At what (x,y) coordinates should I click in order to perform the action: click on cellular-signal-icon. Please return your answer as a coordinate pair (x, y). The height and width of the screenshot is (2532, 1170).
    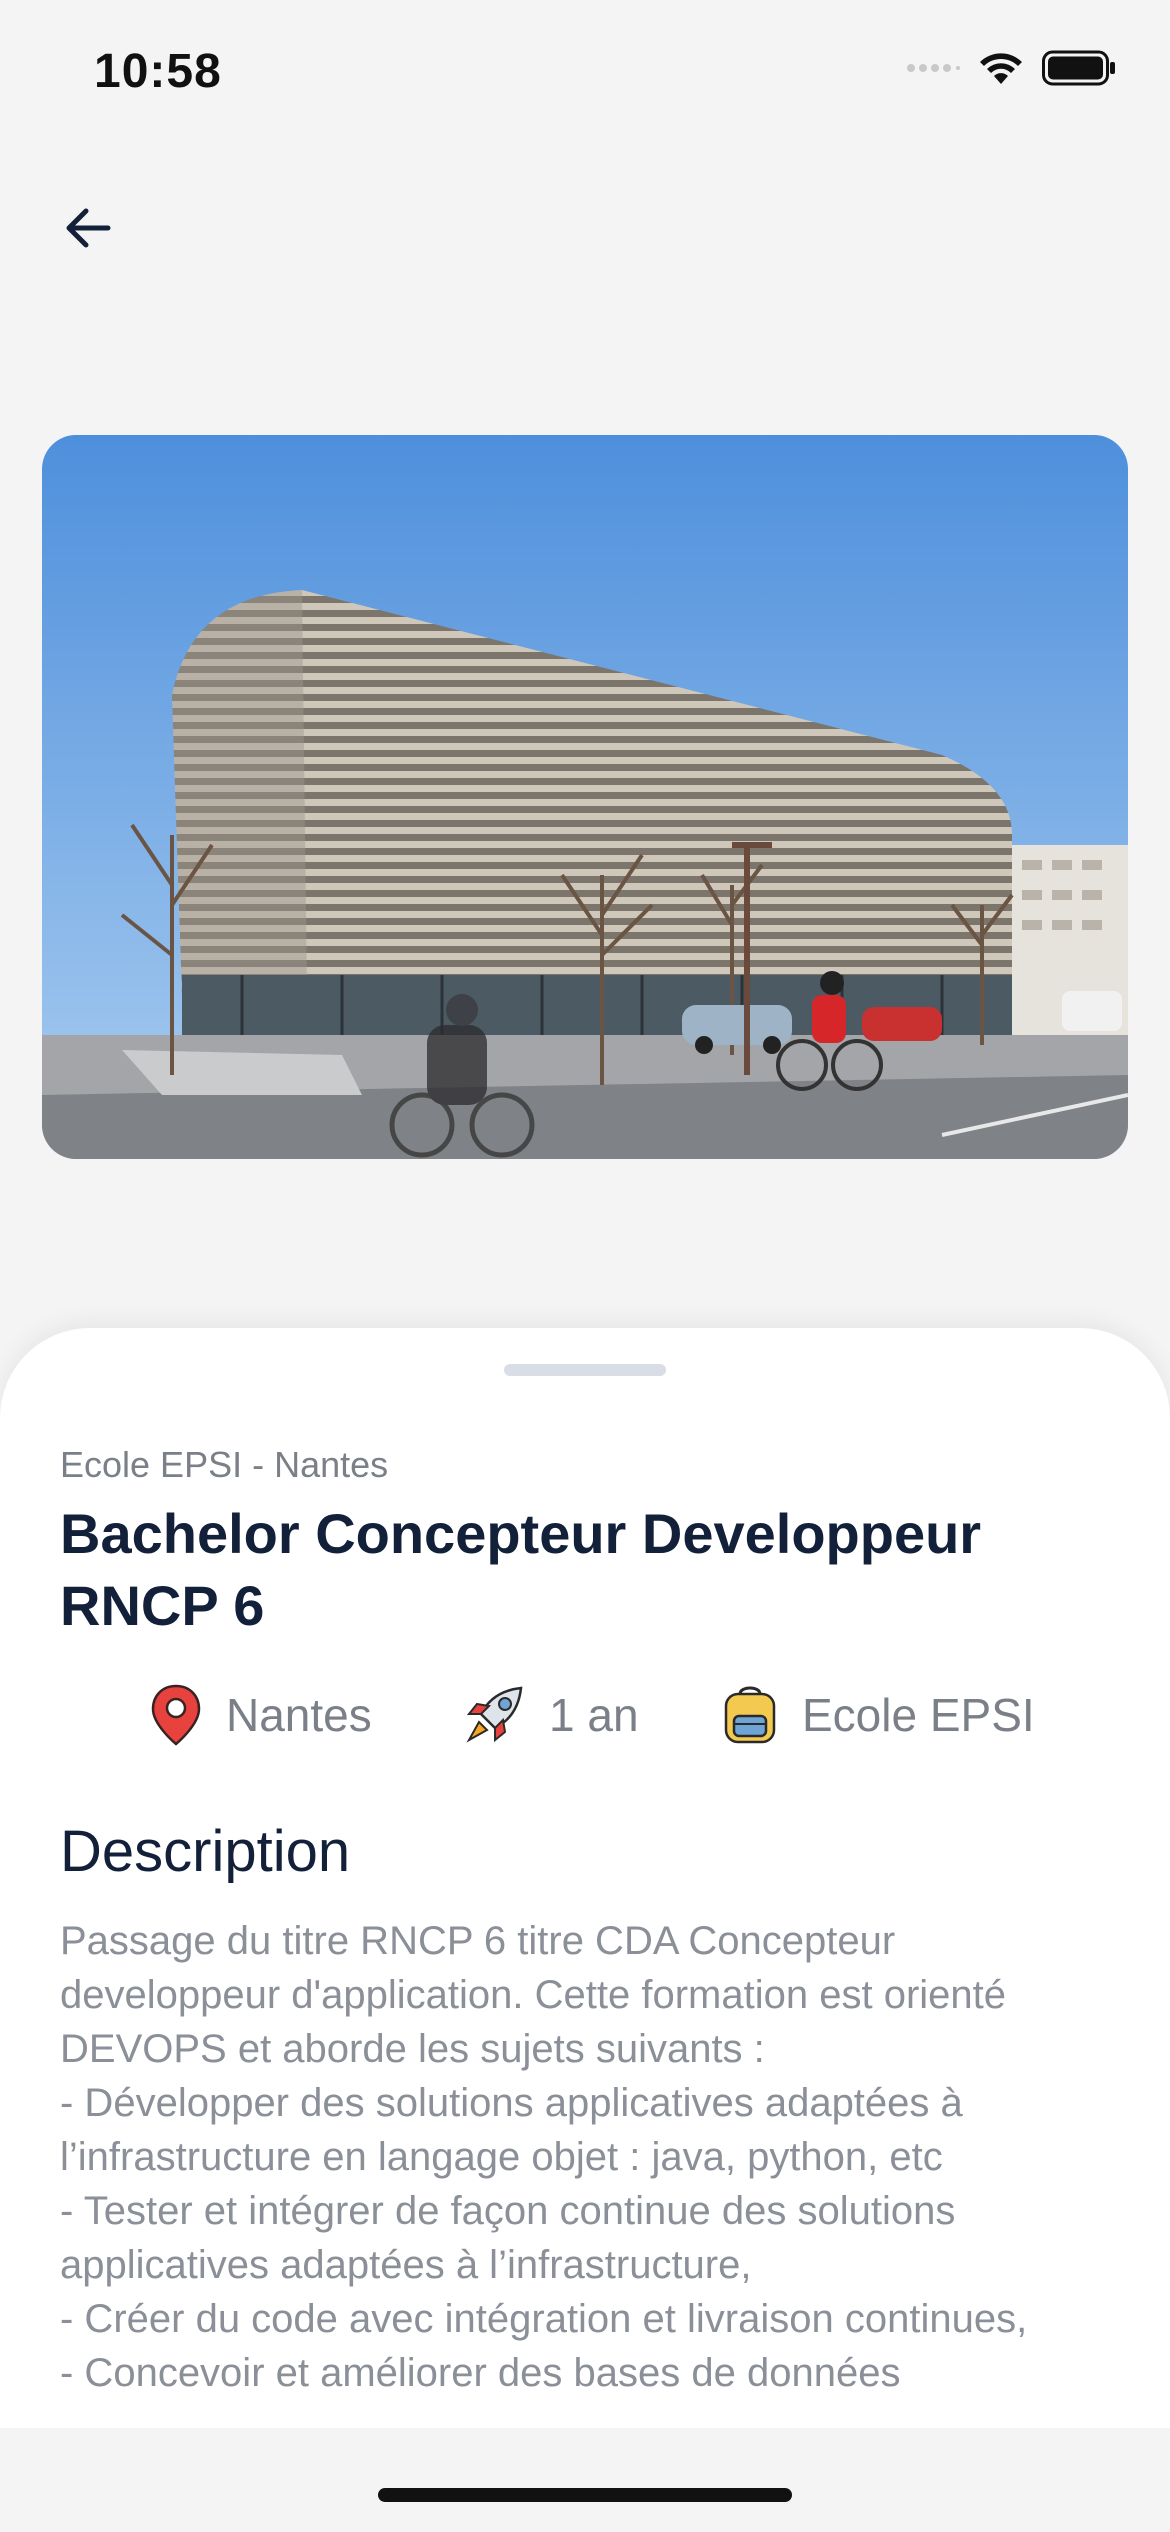
    Looking at the image, I should click on (933, 68).